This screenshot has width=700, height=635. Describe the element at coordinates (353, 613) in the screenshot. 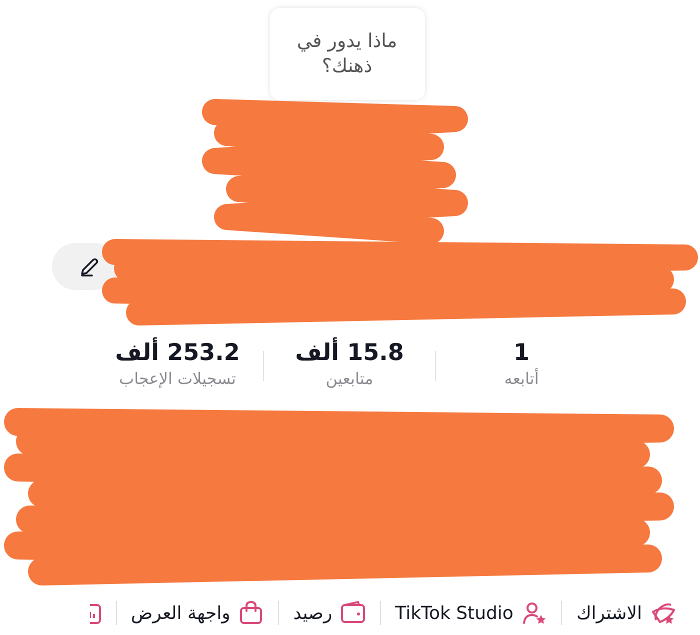

I see `wallet-icon` at that location.